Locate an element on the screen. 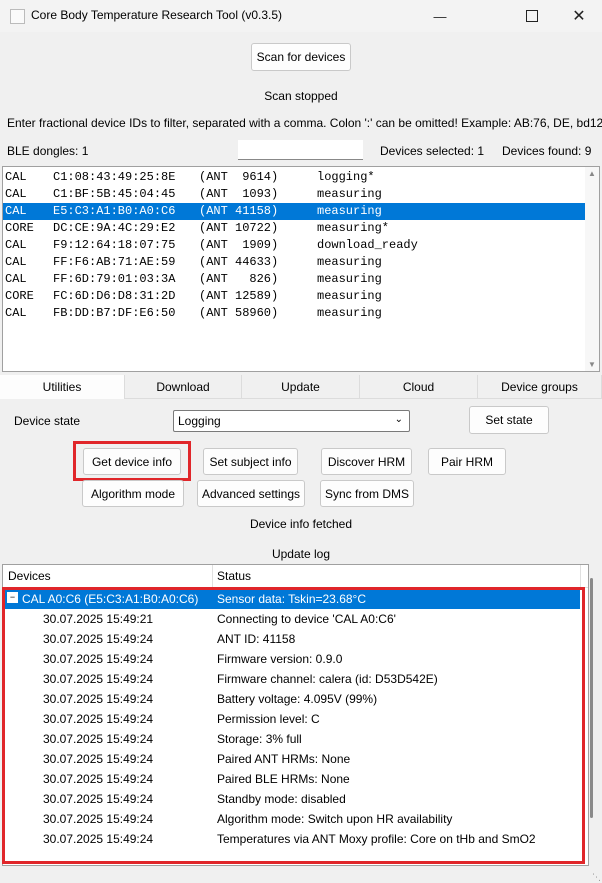 Image resolution: width=602 pixels, height=883 pixels. log-entry-status: Paired BLE HRMs: None is located at coordinates (283, 779).